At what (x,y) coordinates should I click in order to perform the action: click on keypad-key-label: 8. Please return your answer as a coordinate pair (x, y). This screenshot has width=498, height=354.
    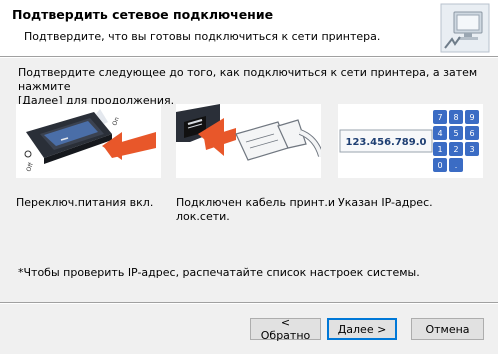
    Looking at the image, I should click on (455, 117).